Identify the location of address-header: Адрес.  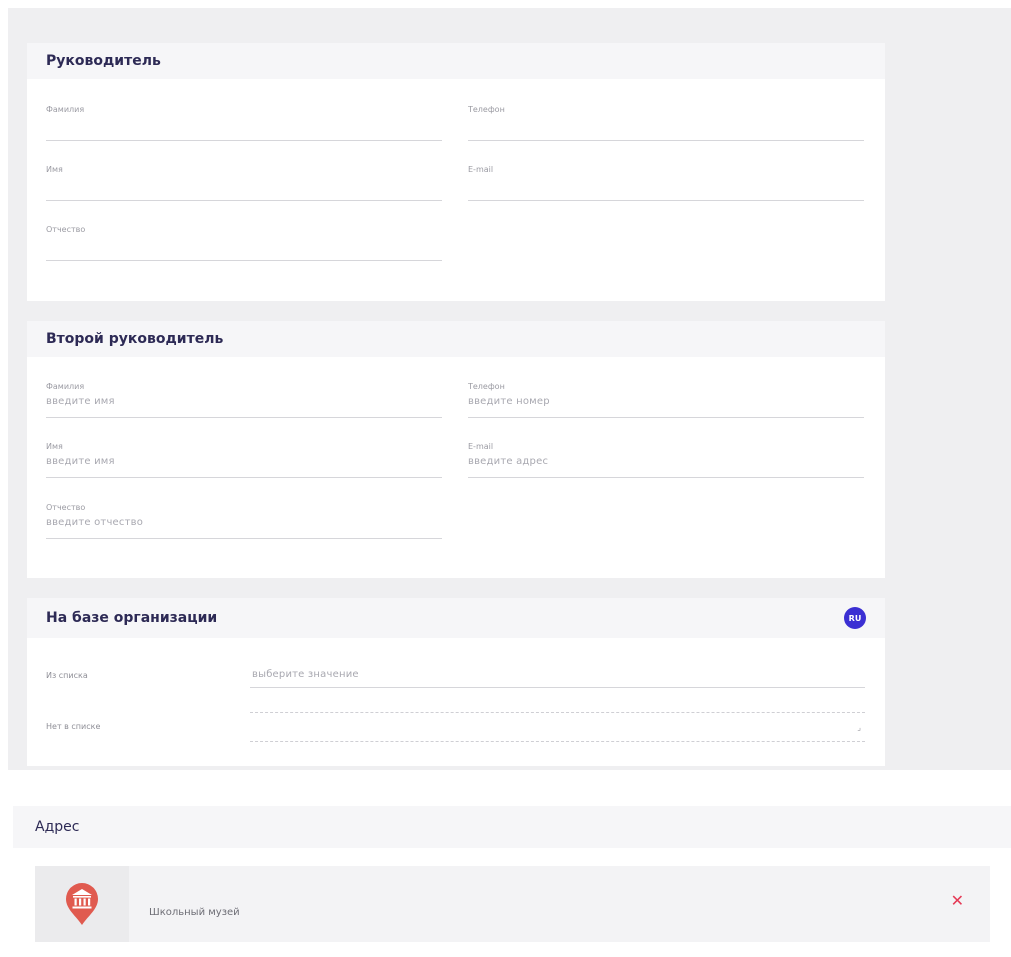
(512, 827).